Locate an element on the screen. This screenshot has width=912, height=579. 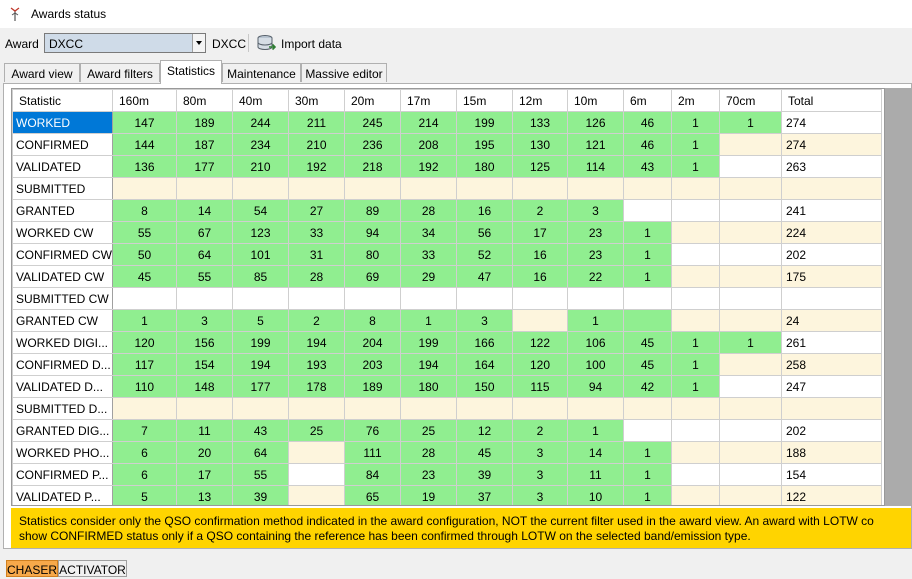
total-cell: 202 is located at coordinates (831, 254).